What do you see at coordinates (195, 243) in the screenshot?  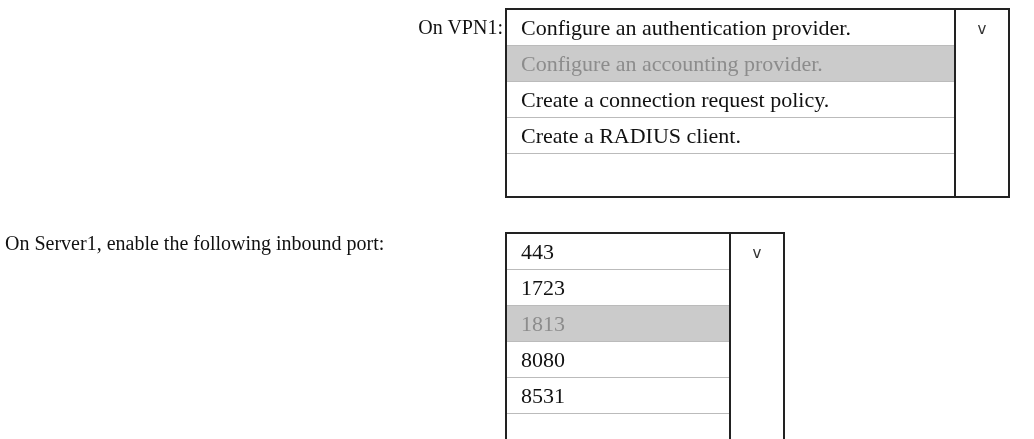 I see `question-label: On Server1, enable the following inbound port:` at bounding box center [195, 243].